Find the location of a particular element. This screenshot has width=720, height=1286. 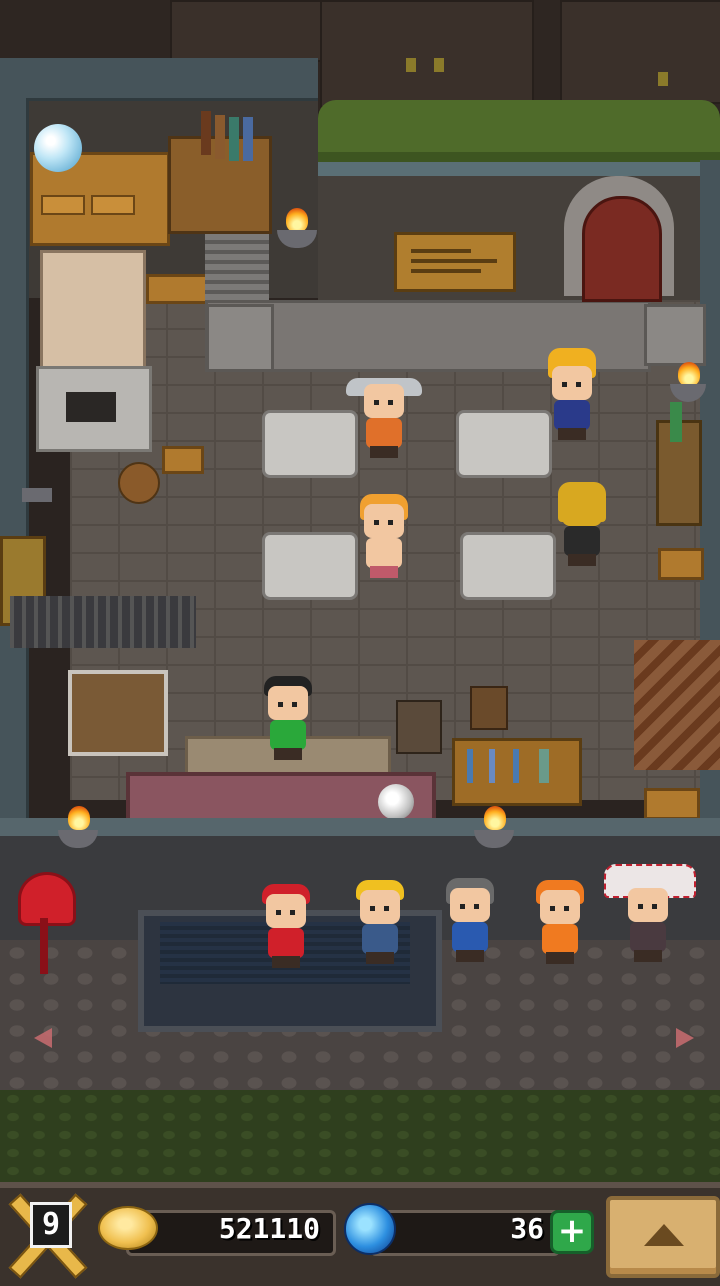

gold-coin-icon is located at coordinates (128, 1228).